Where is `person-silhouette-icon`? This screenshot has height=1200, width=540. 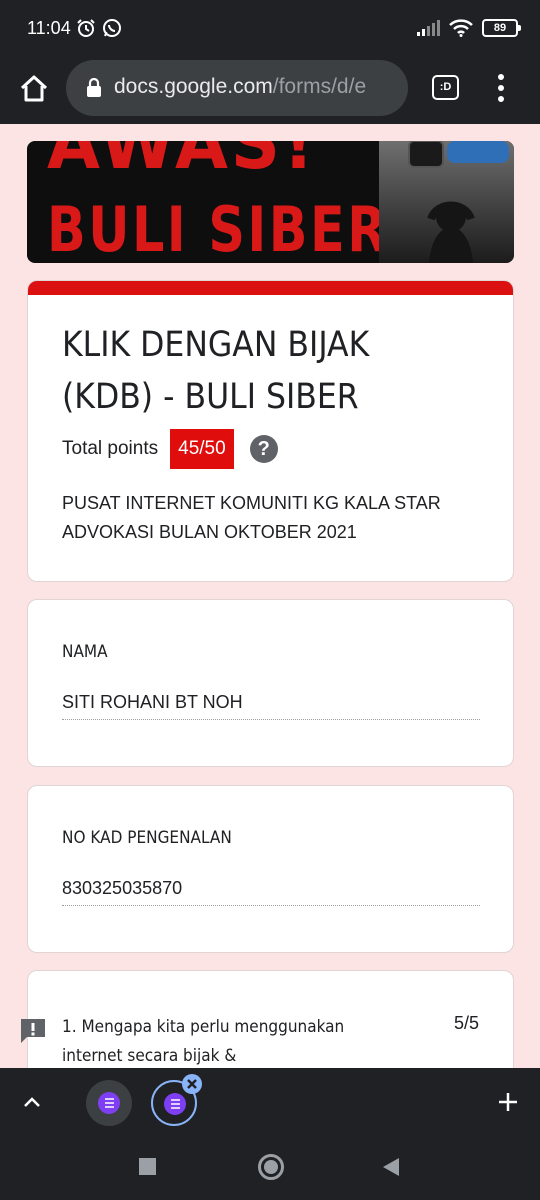 person-silhouette-icon is located at coordinates (458, 202).